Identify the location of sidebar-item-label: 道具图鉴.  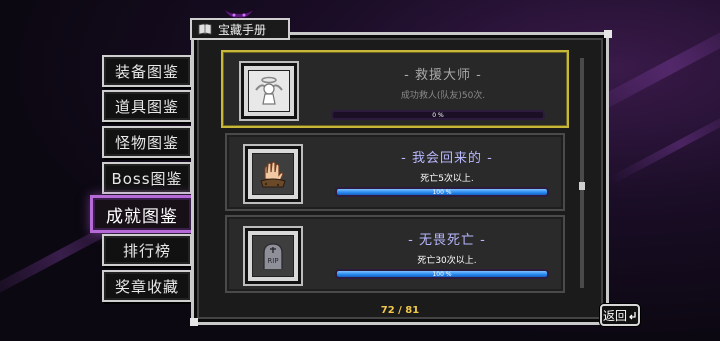
(146, 106).